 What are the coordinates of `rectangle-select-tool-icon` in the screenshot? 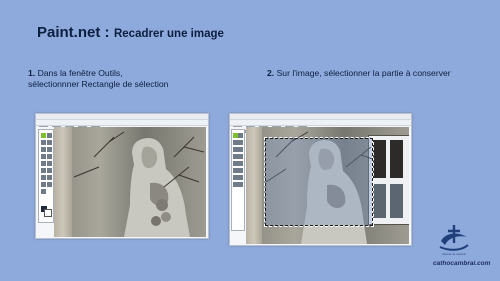 It's located at (43, 135).